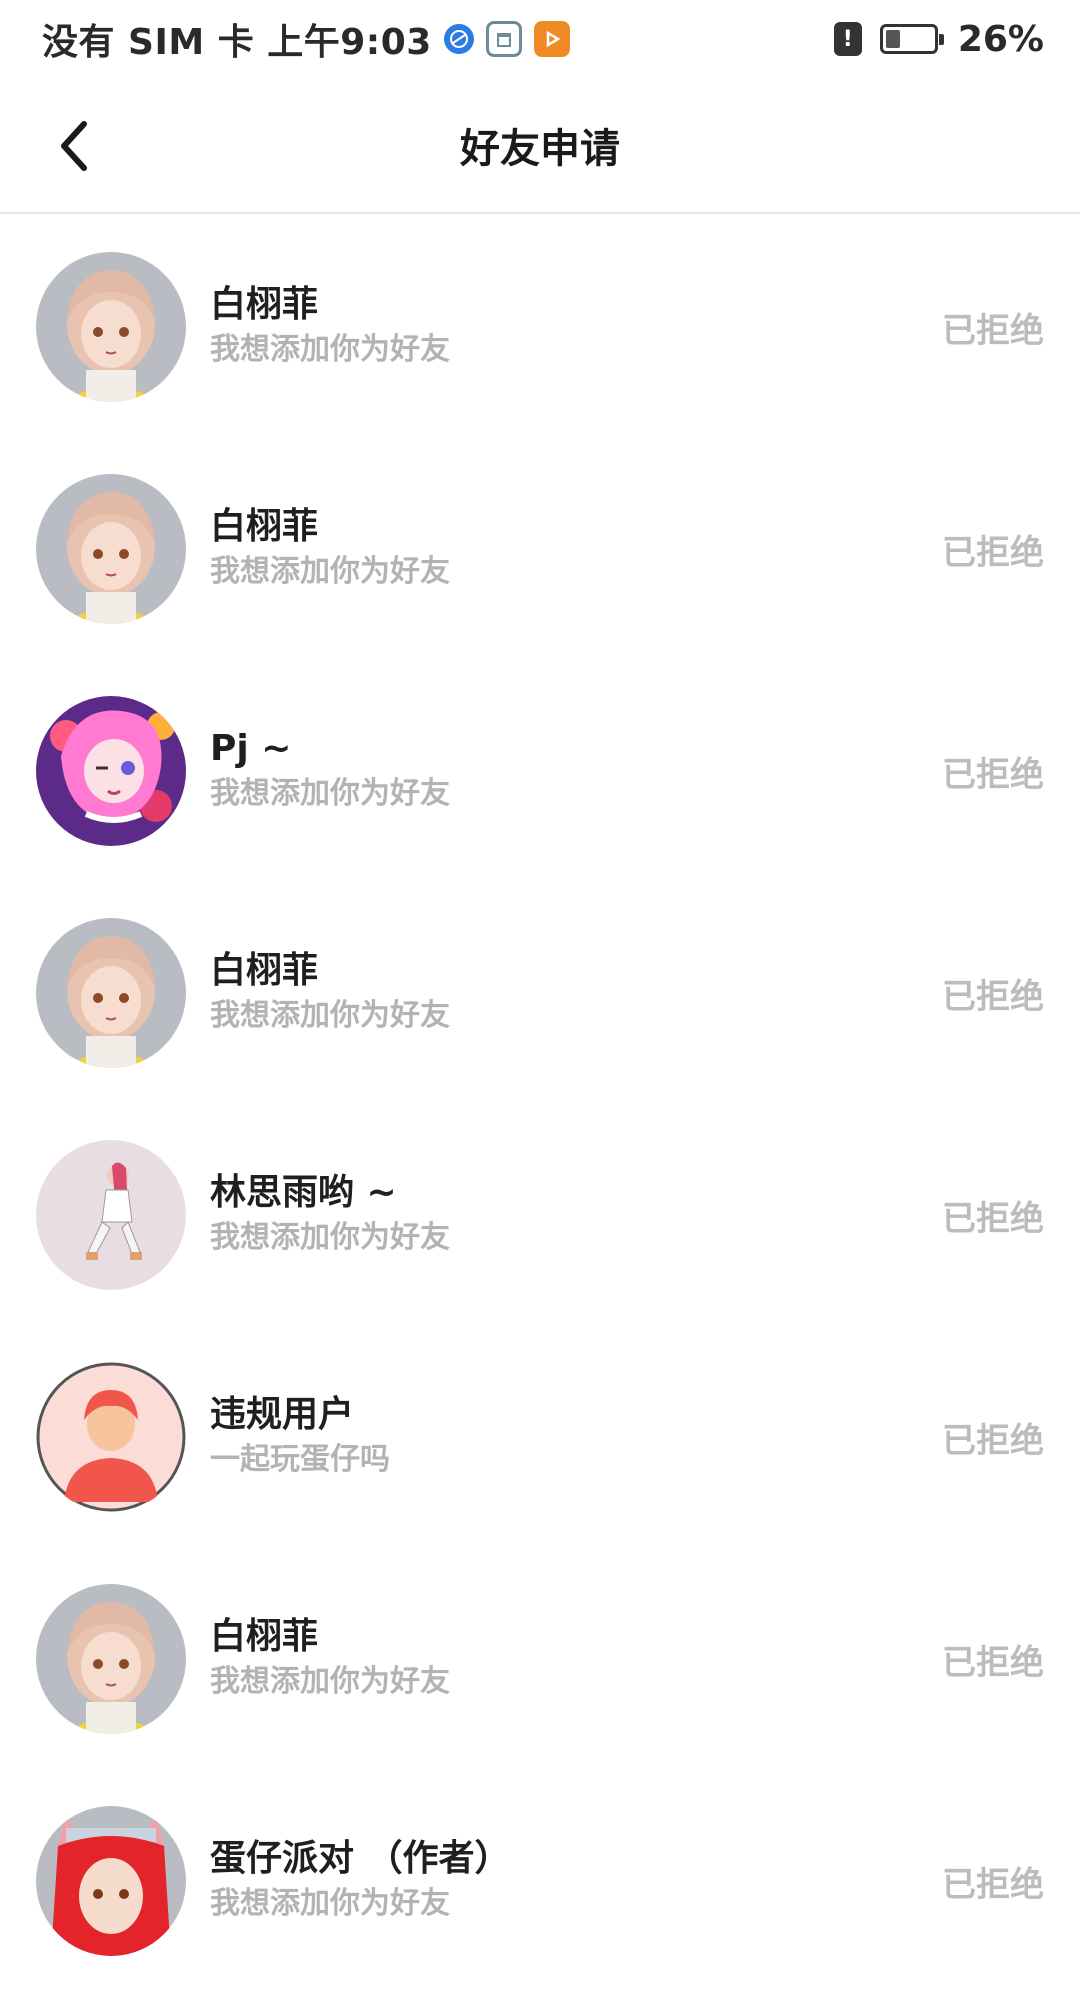 Image resolution: width=1080 pixels, height=1992 pixels. I want to click on status-right: ! 26%, so click(938, 39).